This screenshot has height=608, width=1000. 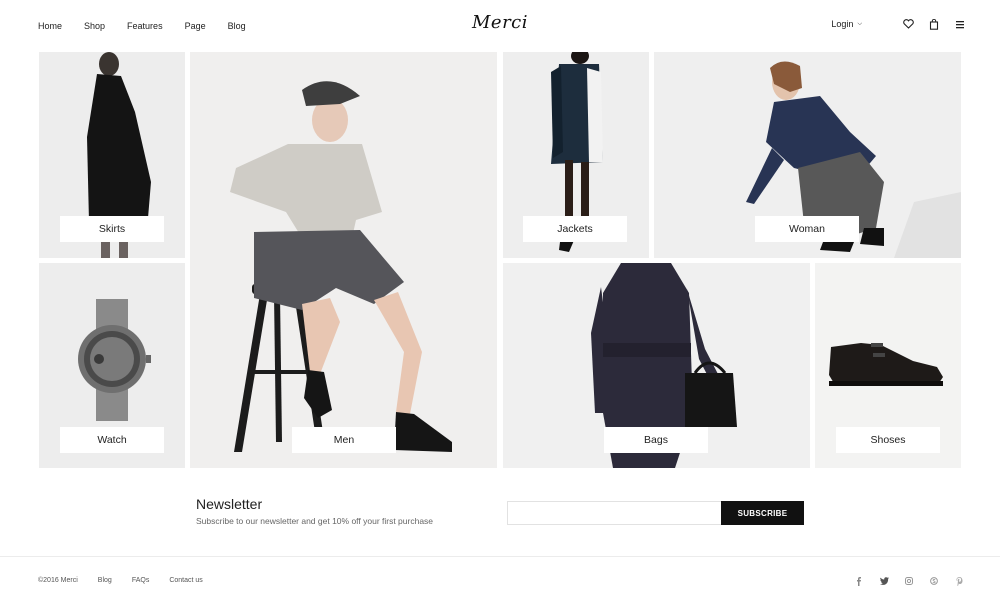 What do you see at coordinates (908, 24) in the screenshot?
I see `heart-icon` at bounding box center [908, 24].